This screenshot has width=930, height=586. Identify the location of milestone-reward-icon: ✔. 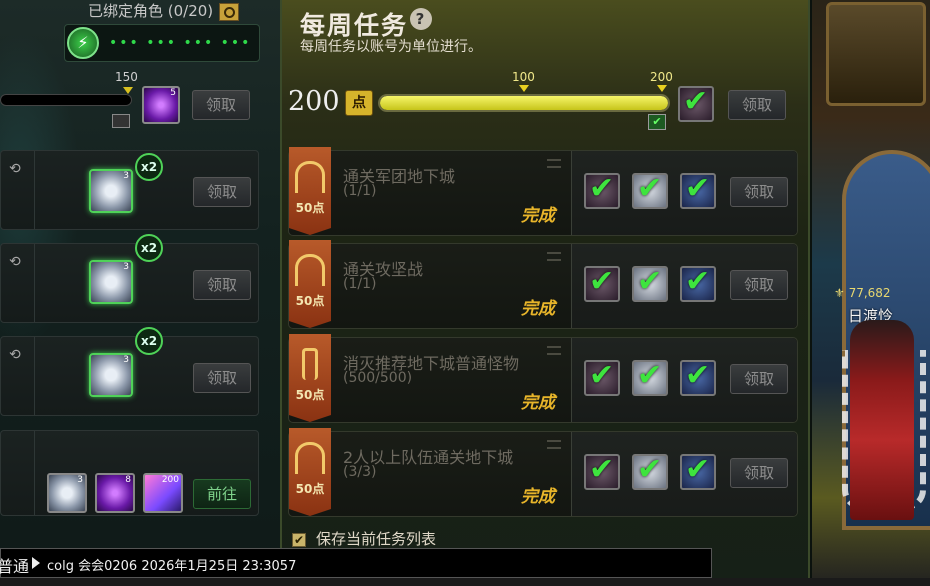
(696, 103).